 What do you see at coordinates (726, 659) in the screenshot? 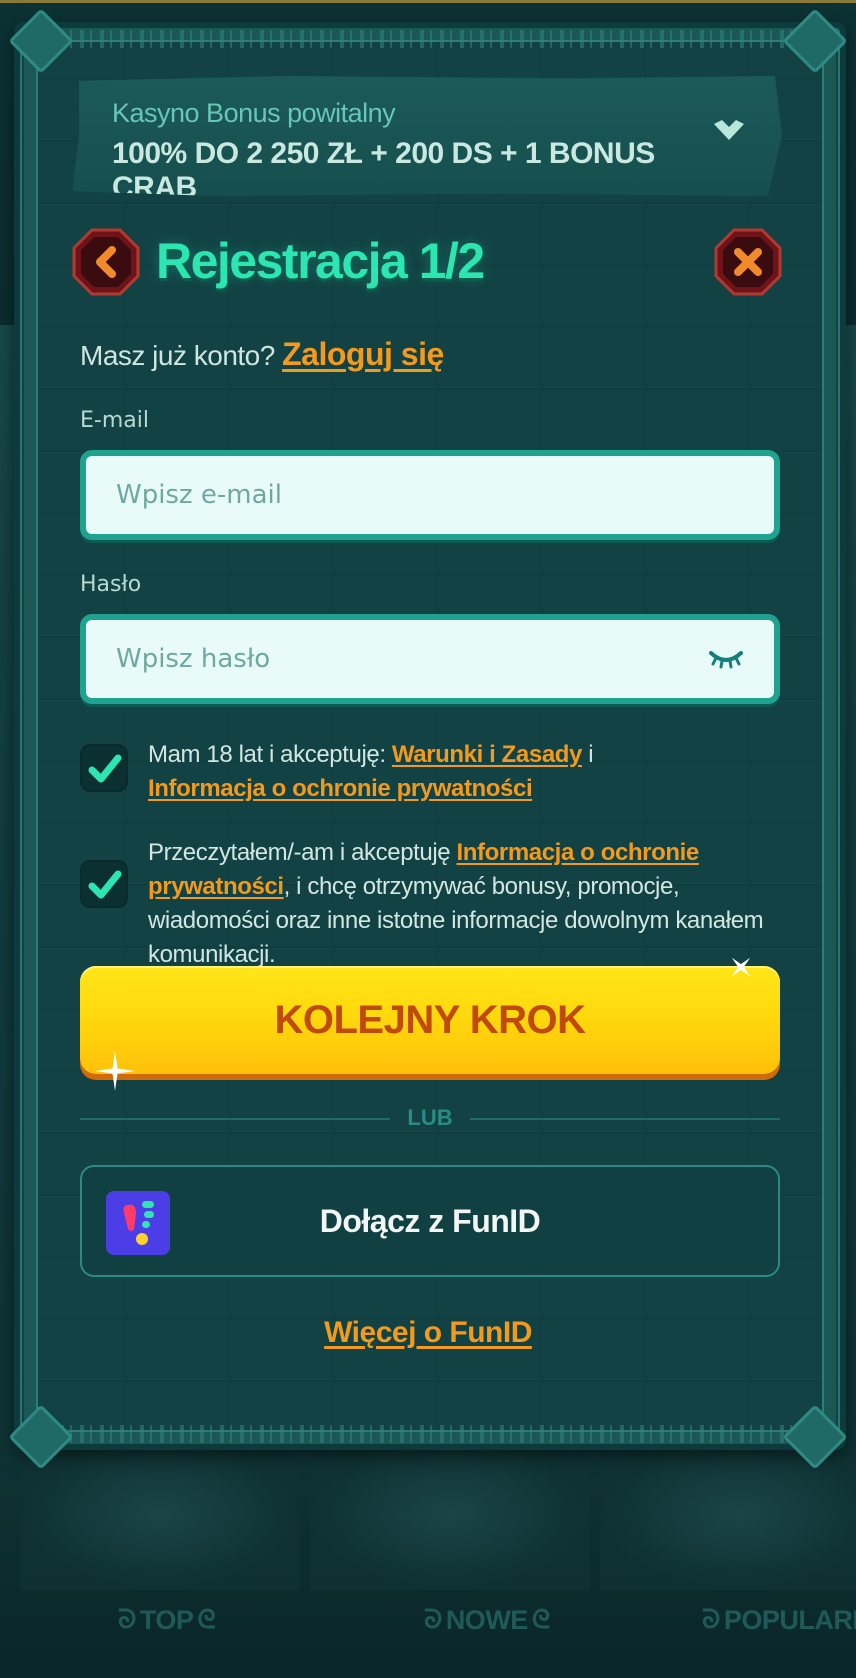
I see `eye-closed-icon` at bounding box center [726, 659].